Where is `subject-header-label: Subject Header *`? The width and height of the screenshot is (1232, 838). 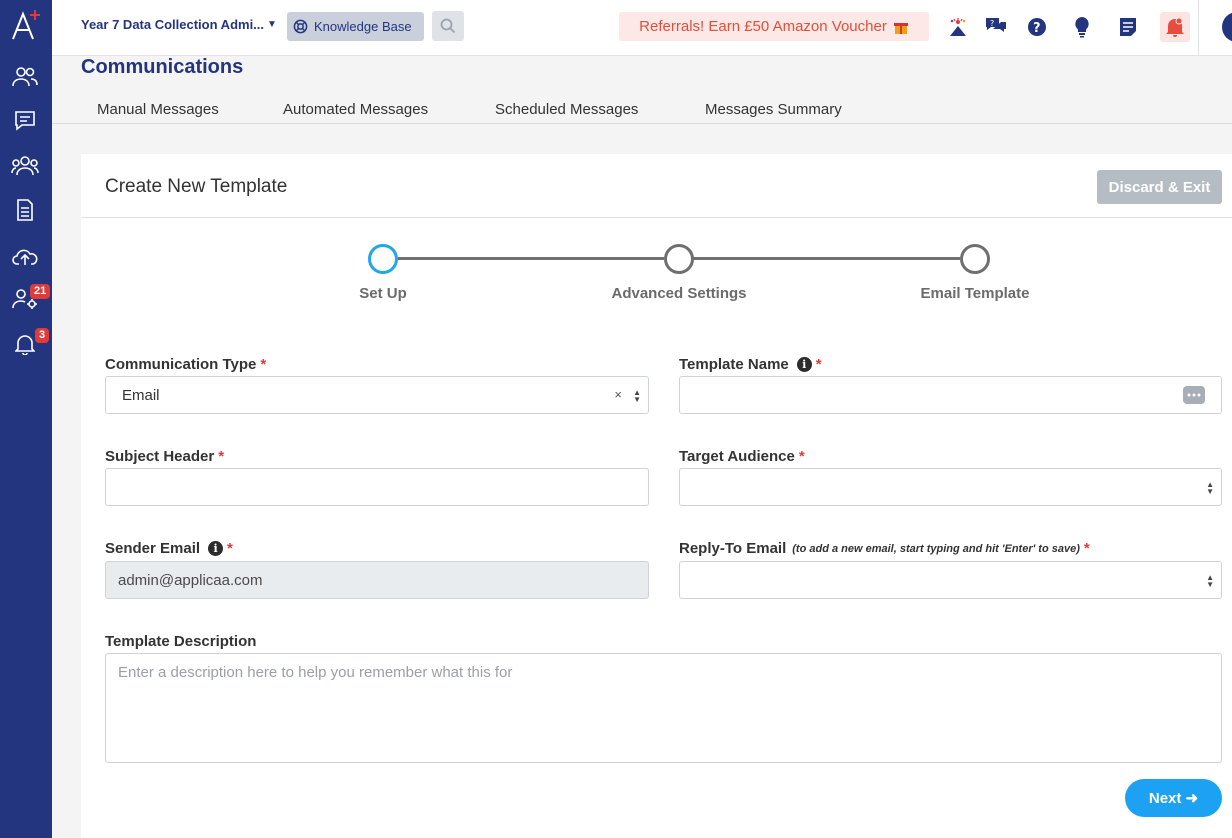 subject-header-label: Subject Header * is located at coordinates (164, 456).